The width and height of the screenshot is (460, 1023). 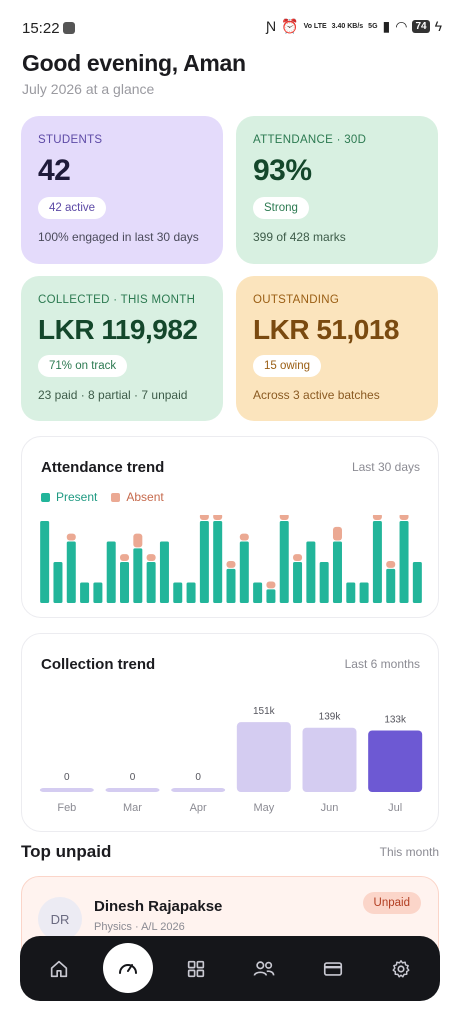 What do you see at coordinates (421, 26) in the screenshot?
I see `battery-indicator: 74` at bounding box center [421, 26].